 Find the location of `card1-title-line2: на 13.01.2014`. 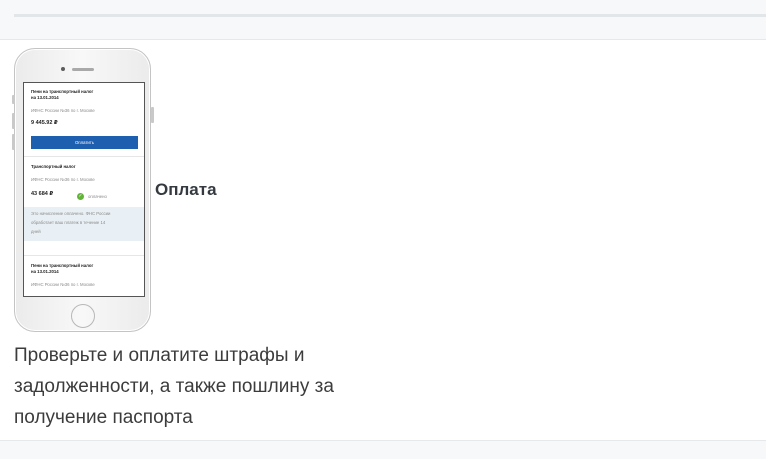

card1-title-line2: на 13.01.2014 is located at coordinates (45, 97).